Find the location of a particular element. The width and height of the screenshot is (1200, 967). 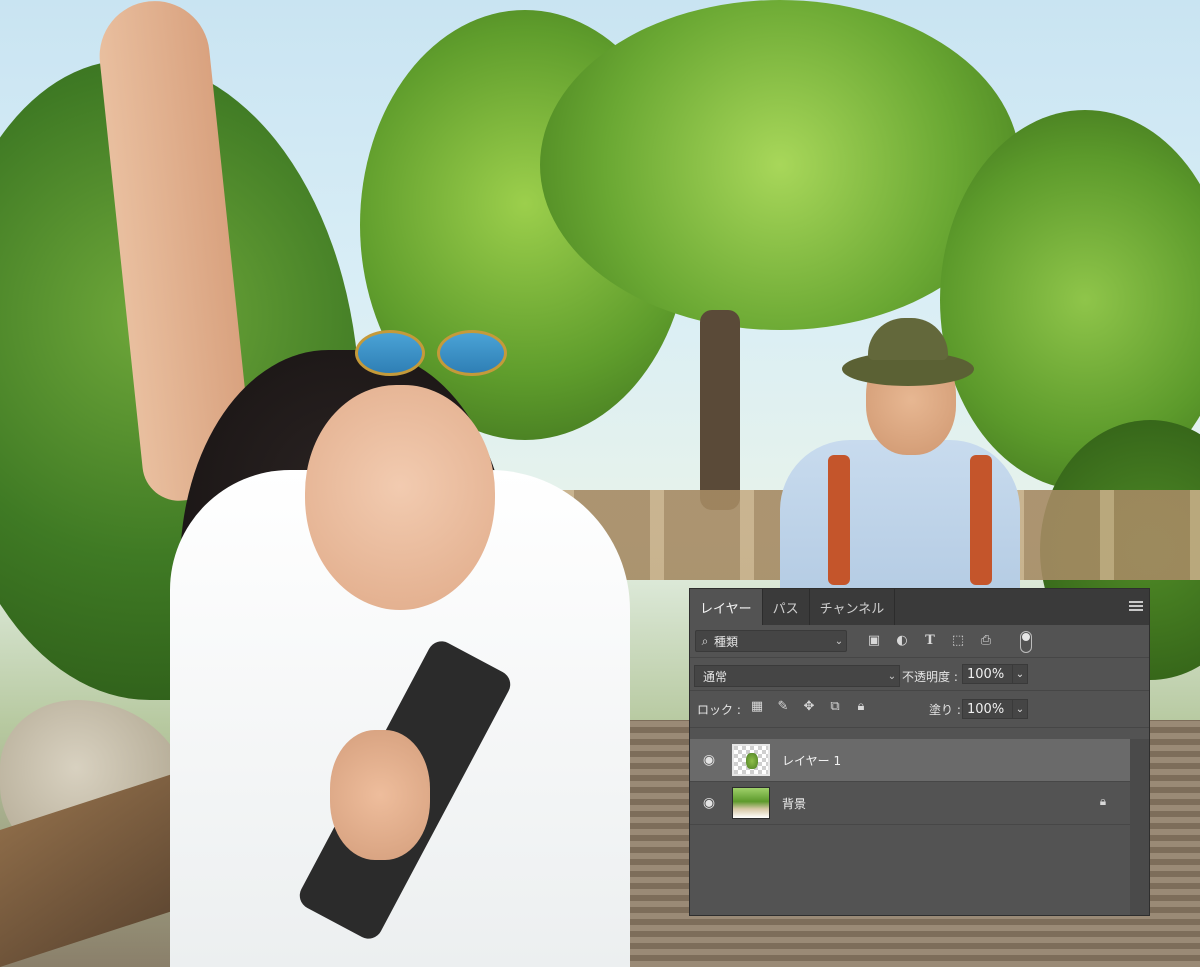

fill-field: 100% is located at coordinates (988, 709).